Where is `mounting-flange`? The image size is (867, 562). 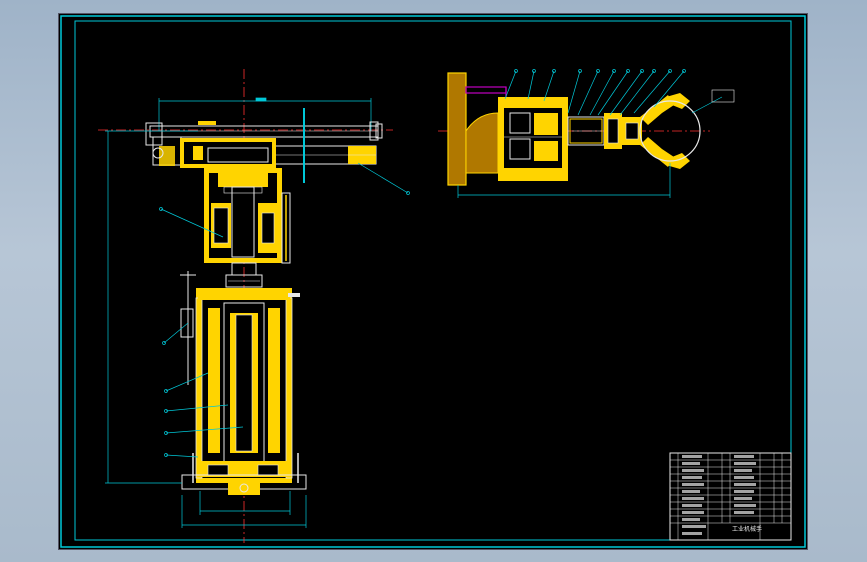 mounting-flange is located at coordinates (477, 129).